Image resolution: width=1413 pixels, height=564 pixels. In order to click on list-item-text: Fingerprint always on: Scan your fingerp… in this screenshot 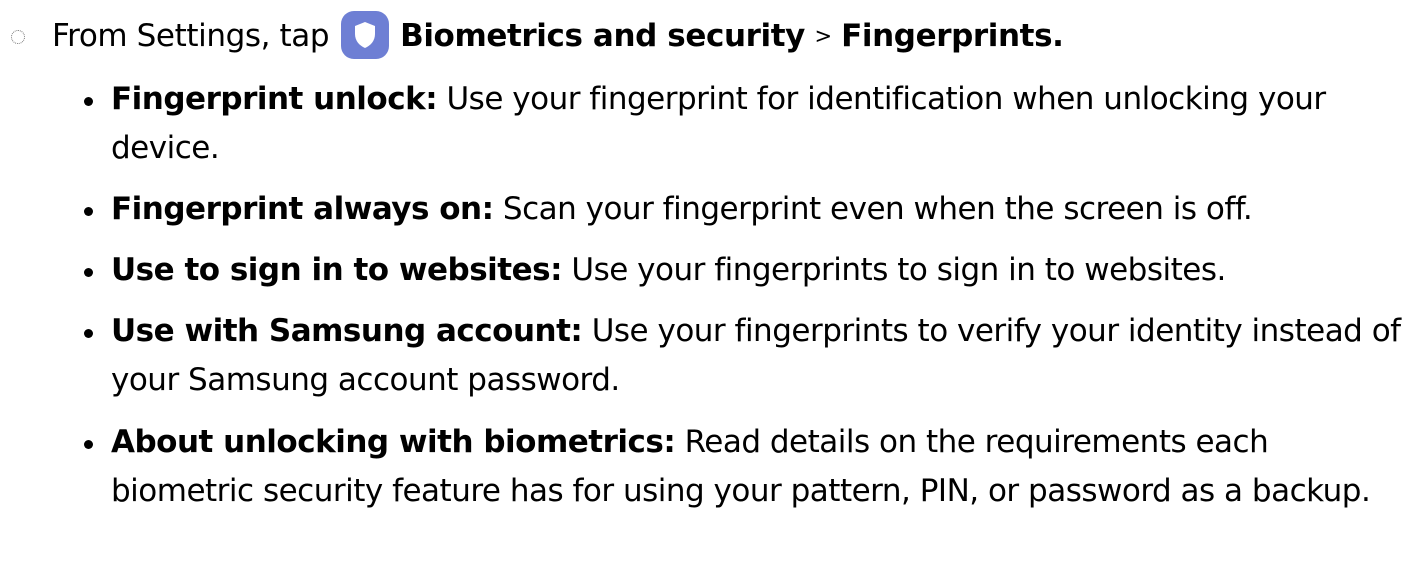, I will do `click(758, 209)`.